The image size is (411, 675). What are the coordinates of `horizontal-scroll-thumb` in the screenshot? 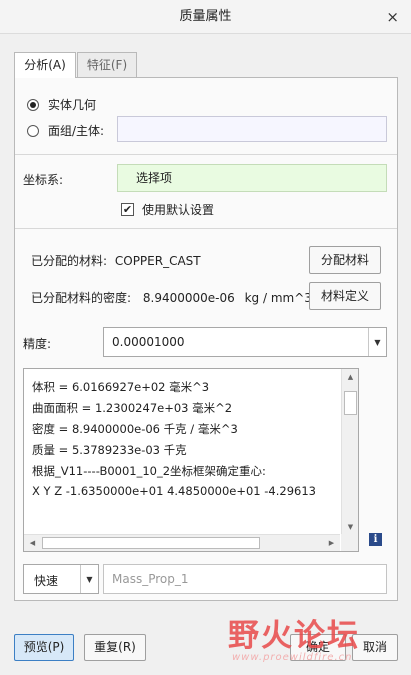 It's located at (151, 543).